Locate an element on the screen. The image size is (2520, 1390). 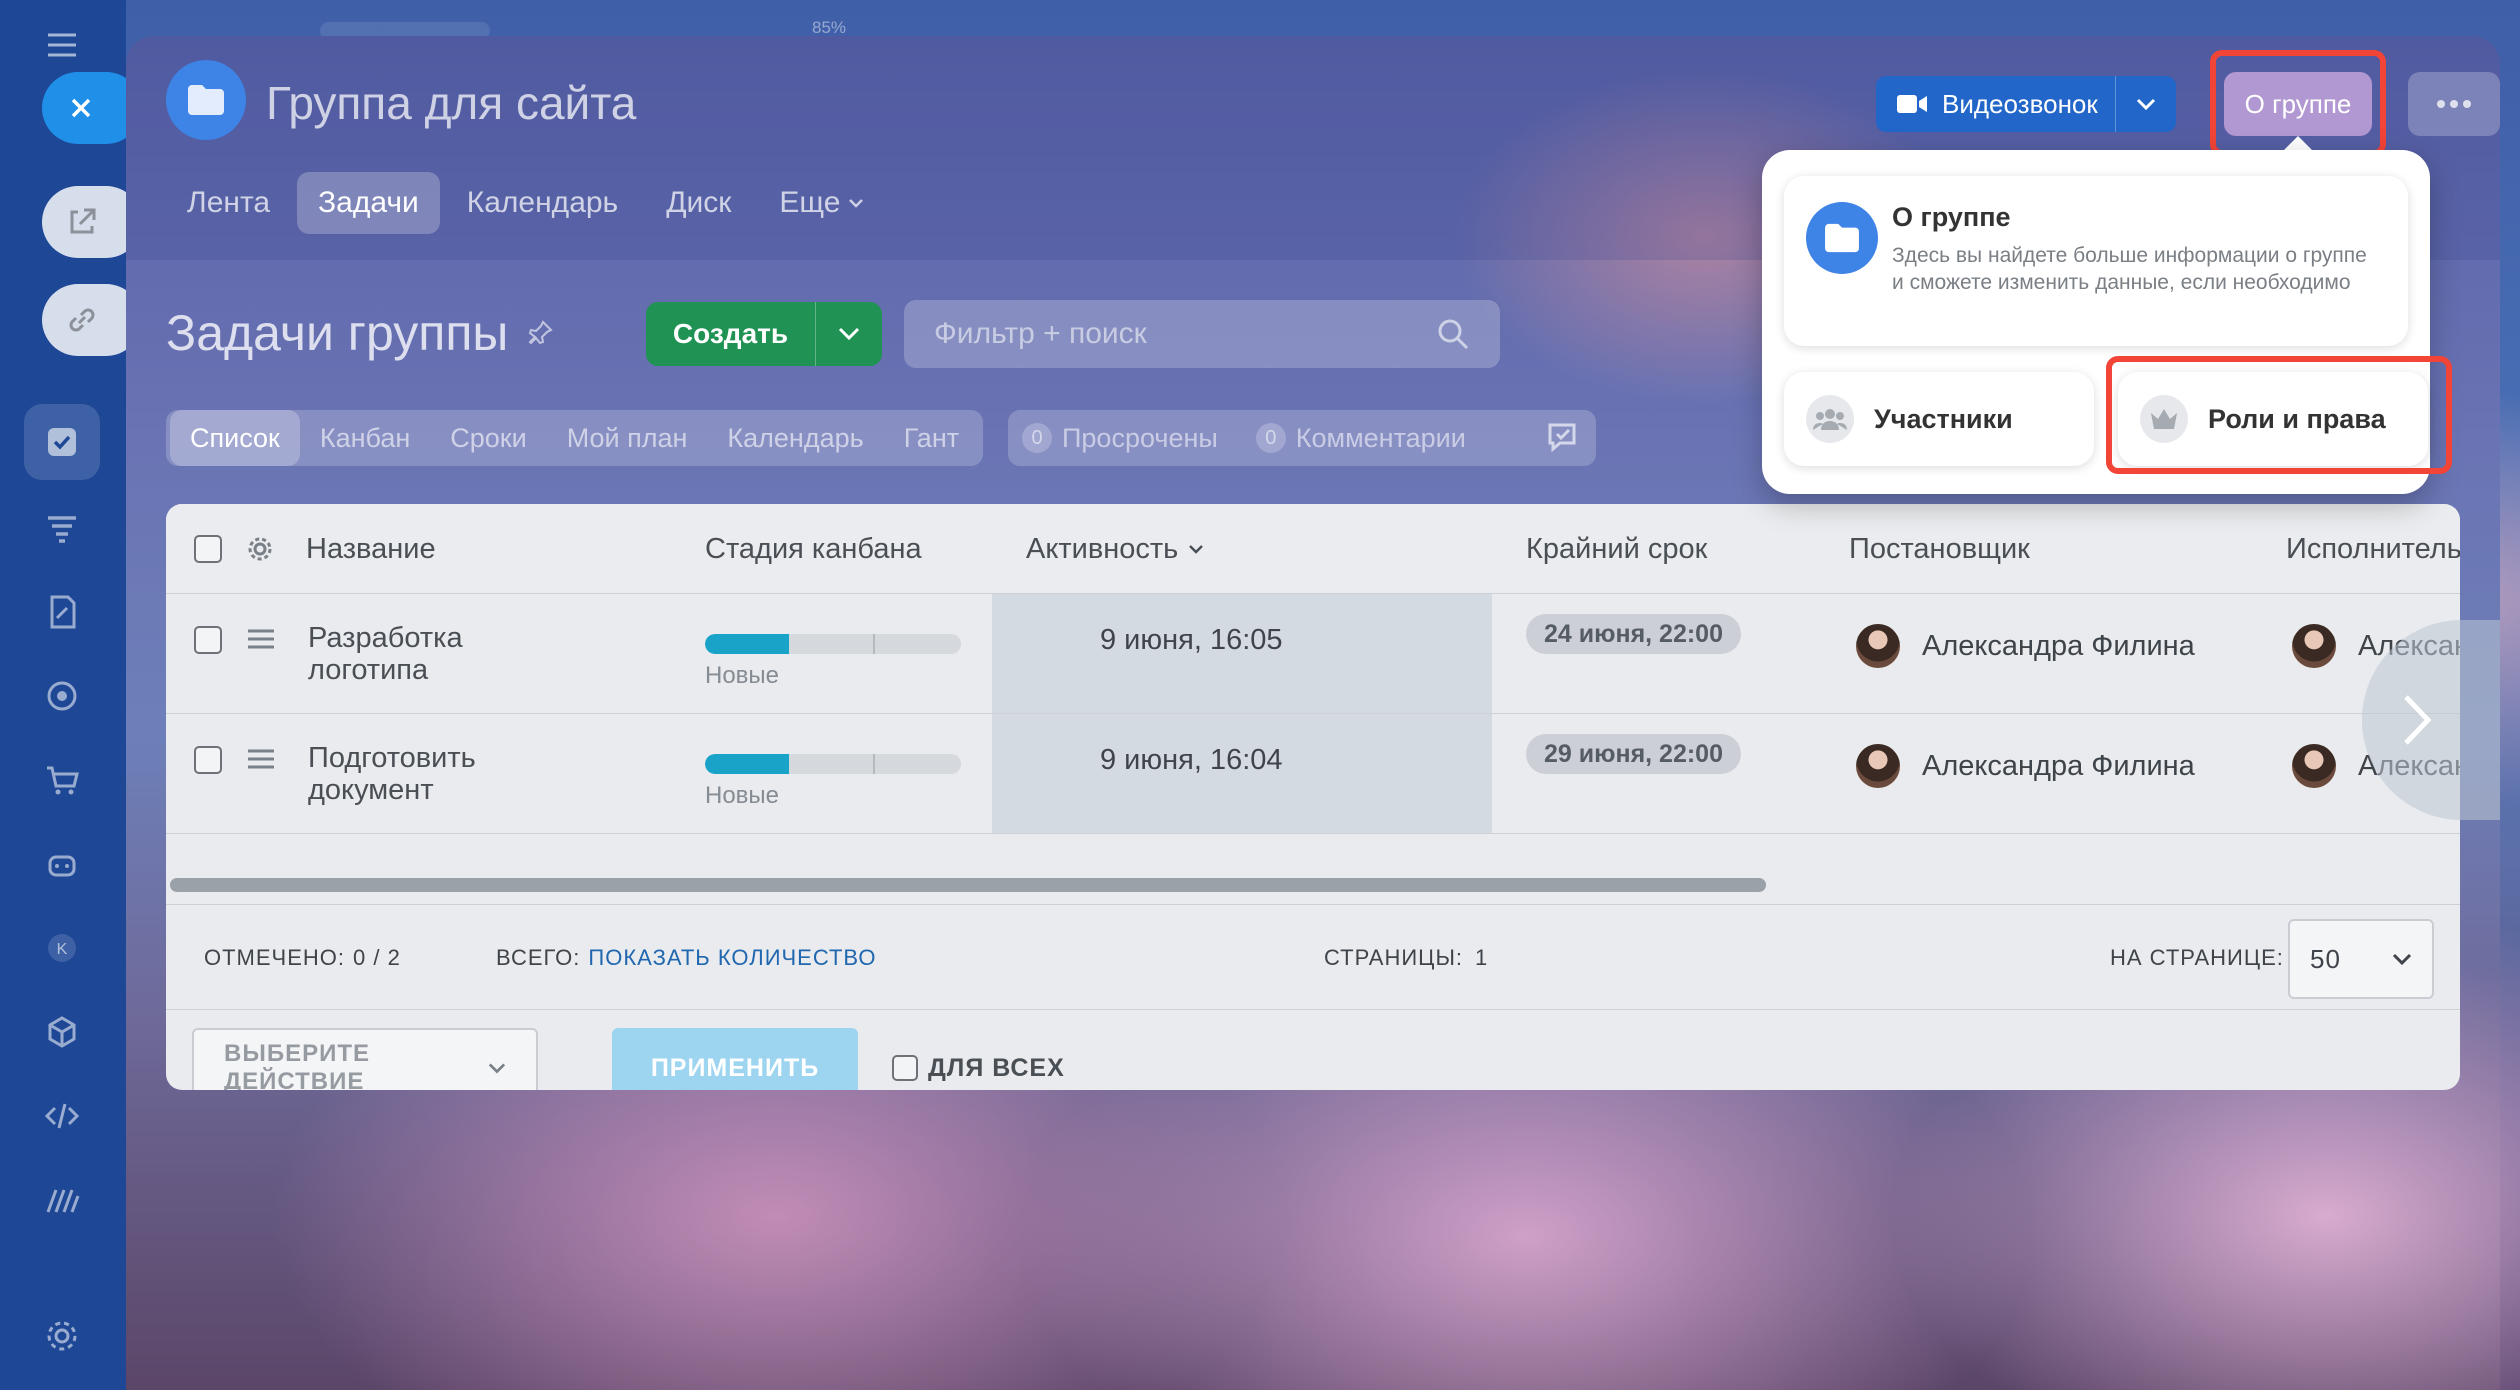
target-icon is located at coordinates (62, 696).